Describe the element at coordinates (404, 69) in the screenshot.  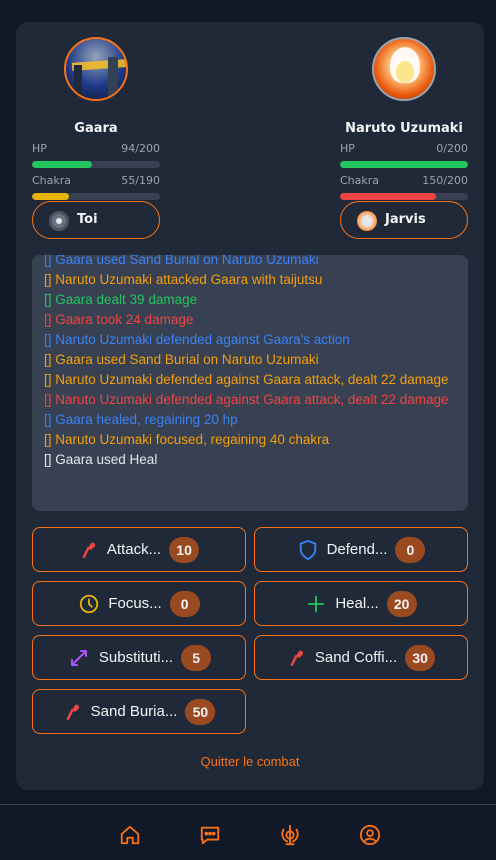
I see `player2-avatar` at that location.